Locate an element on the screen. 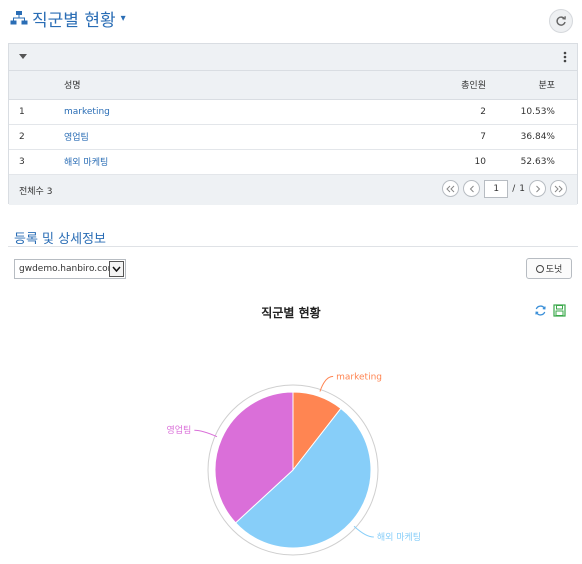 The image size is (582, 564). pie-label: 해외 마케팅 is located at coordinates (399, 537).